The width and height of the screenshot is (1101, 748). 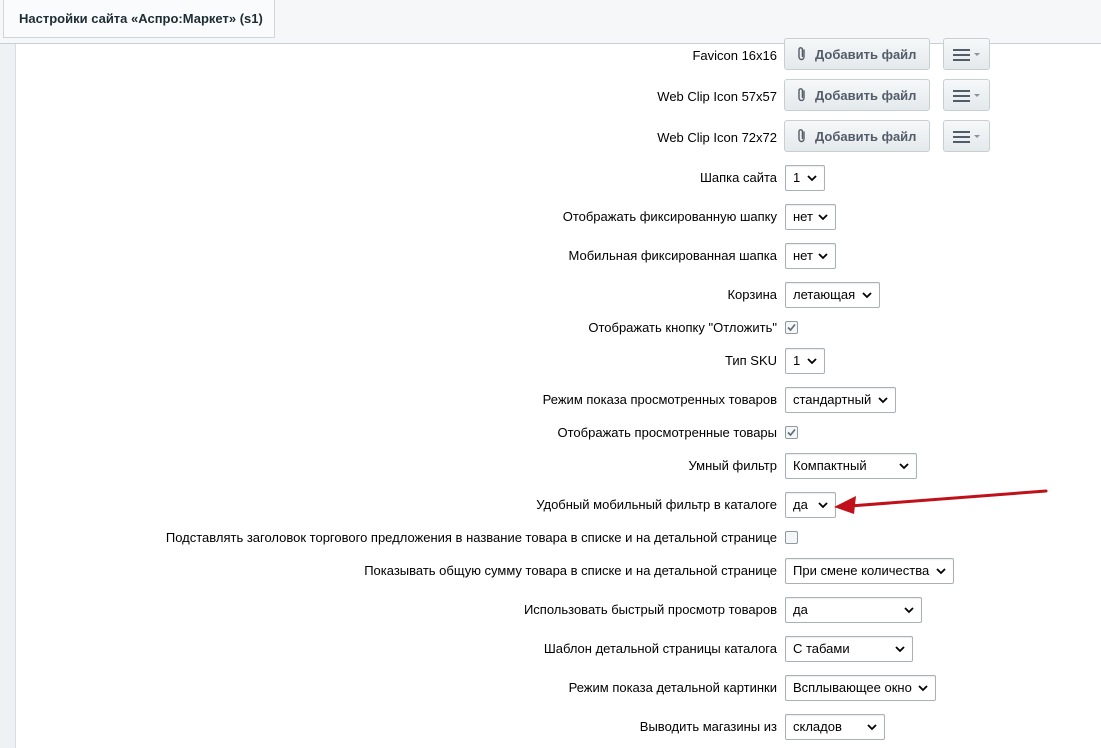 What do you see at coordinates (824, 294) in the screenshot?
I see `basket-value: летающая` at bounding box center [824, 294].